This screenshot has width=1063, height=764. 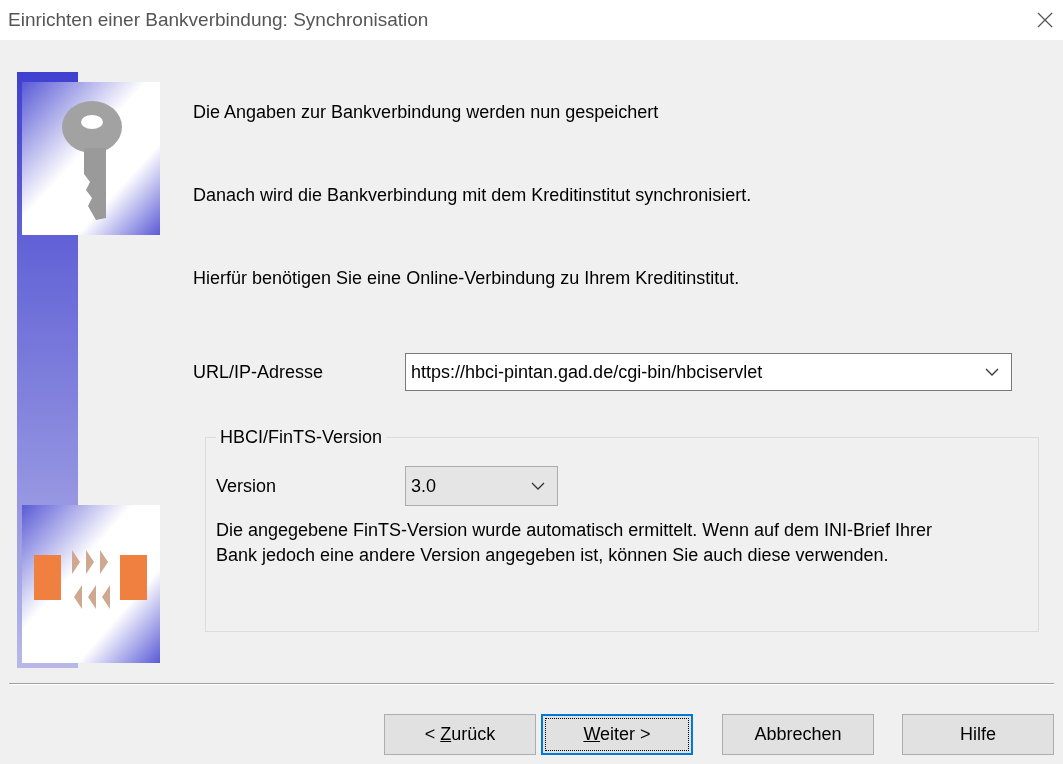 I want to click on dialog-button: Hilfe, so click(x=978, y=734).